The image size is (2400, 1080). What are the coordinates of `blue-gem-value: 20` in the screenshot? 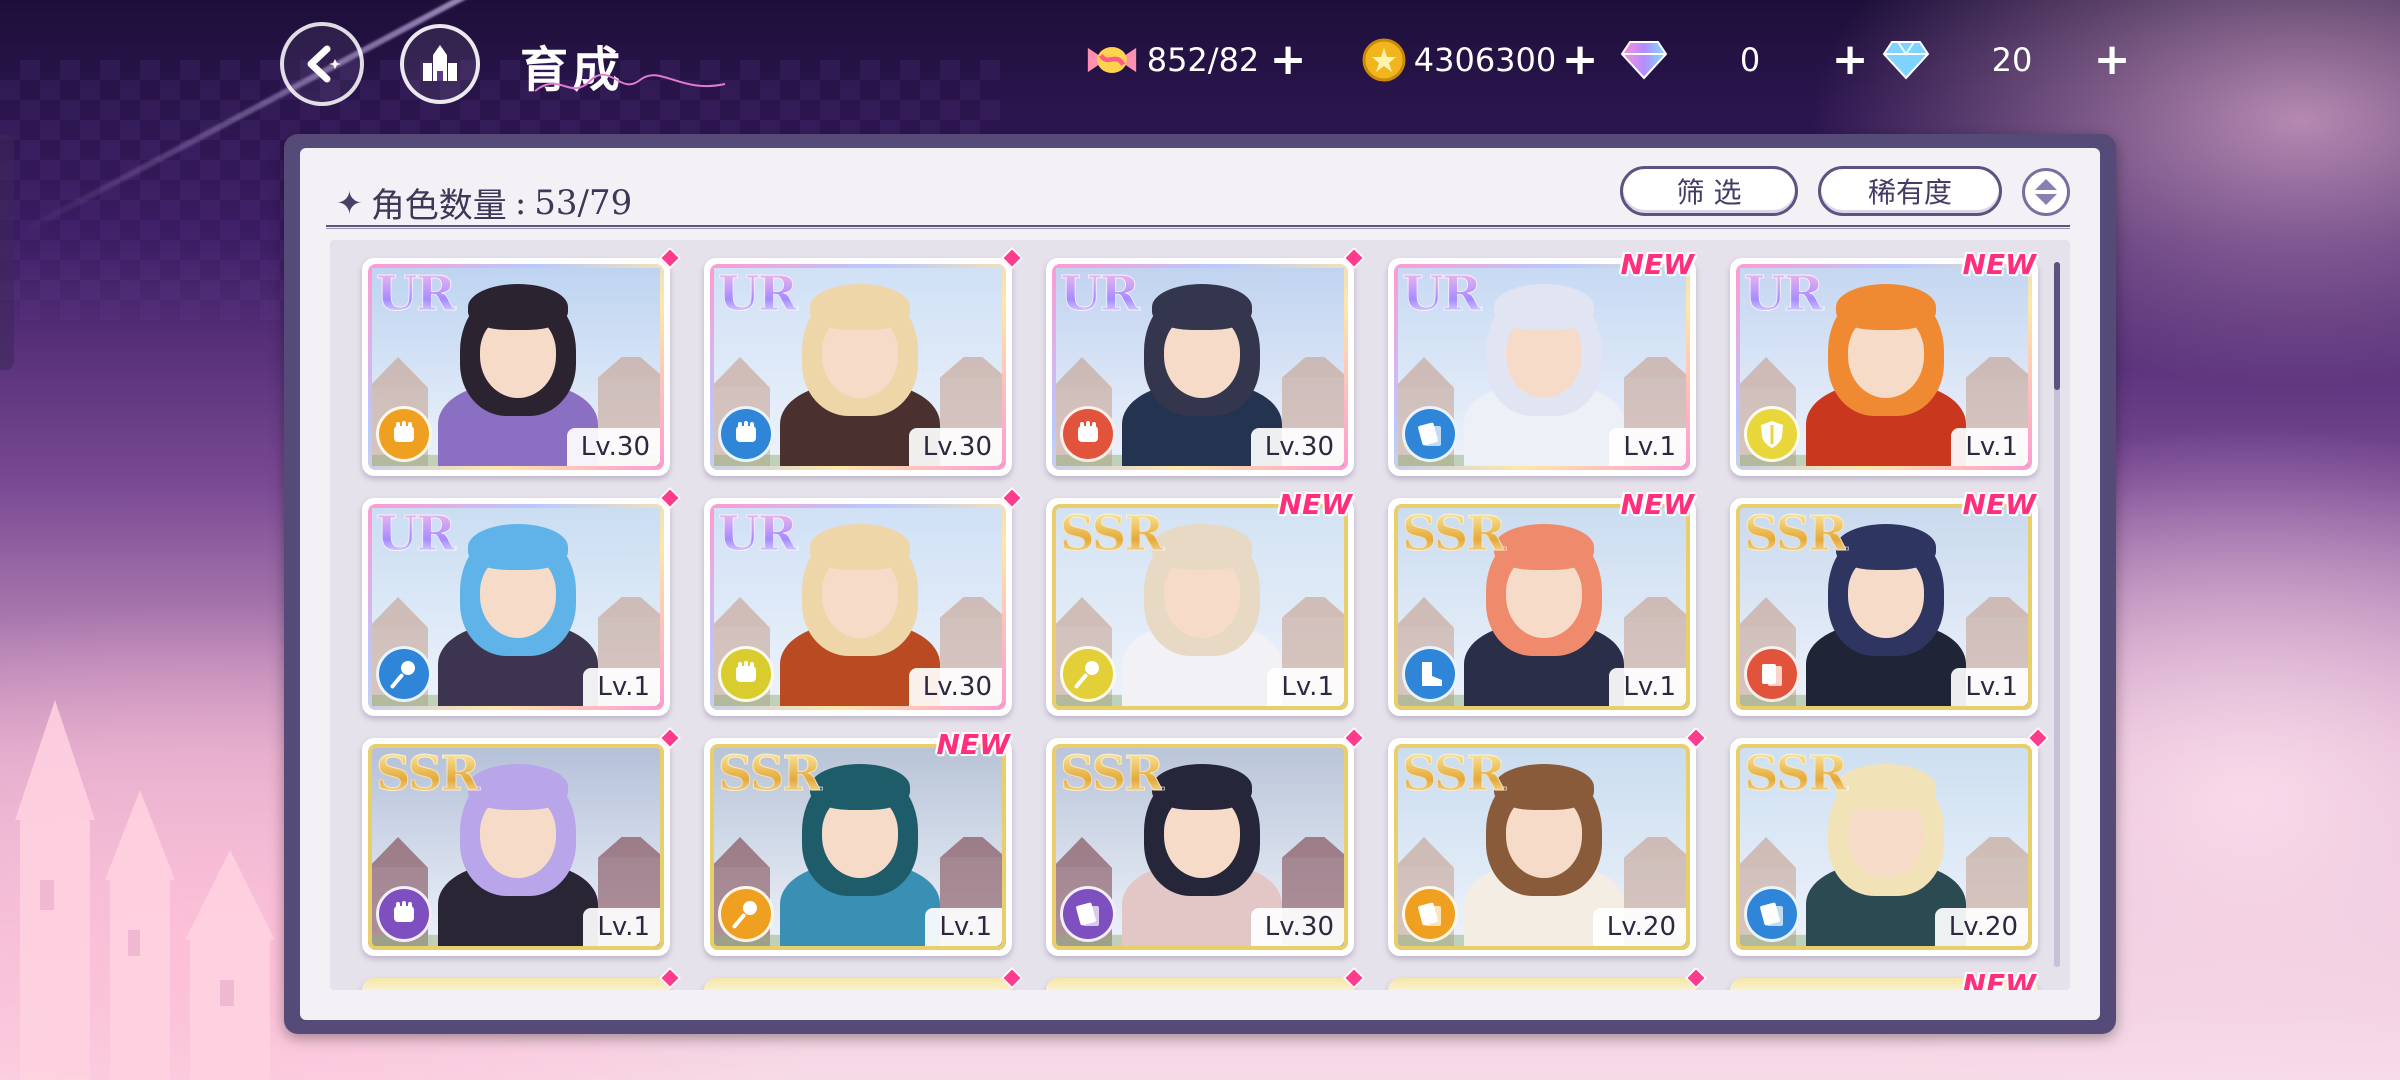 It's located at (2012, 60).